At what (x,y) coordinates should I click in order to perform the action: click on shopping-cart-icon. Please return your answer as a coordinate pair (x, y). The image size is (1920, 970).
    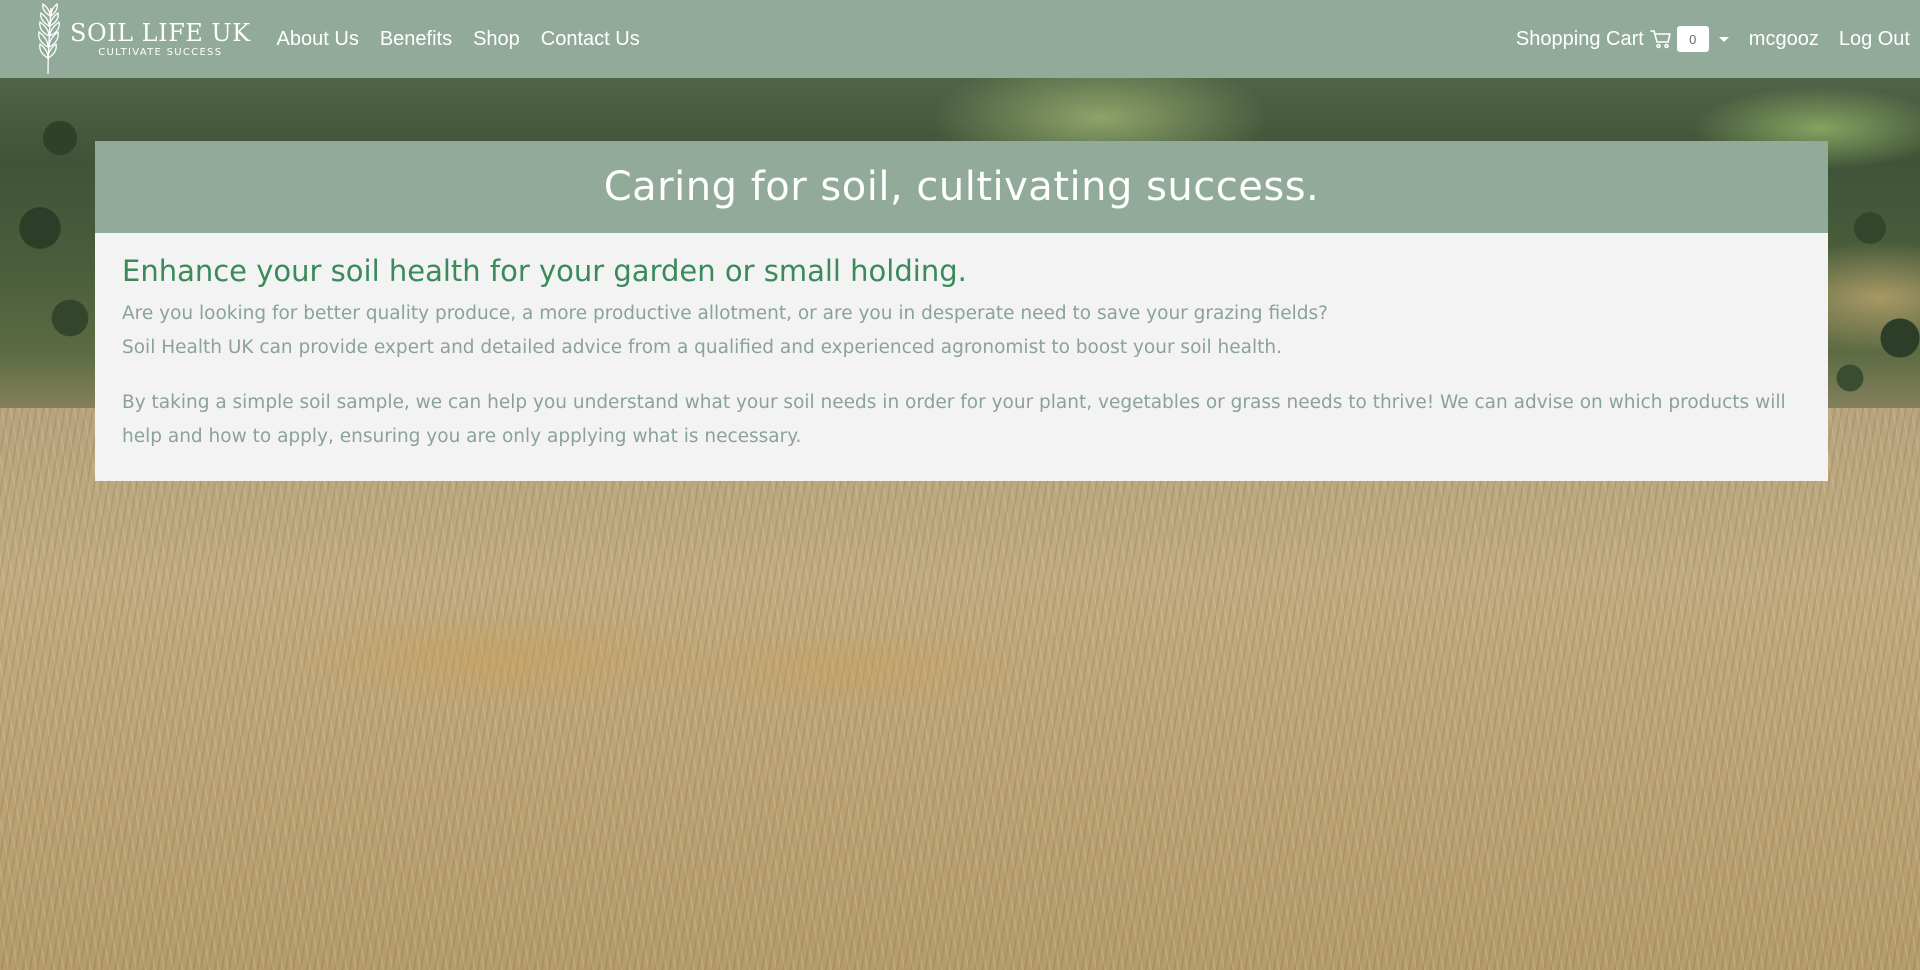
    Looking at the image, I should click on (1660, 39).